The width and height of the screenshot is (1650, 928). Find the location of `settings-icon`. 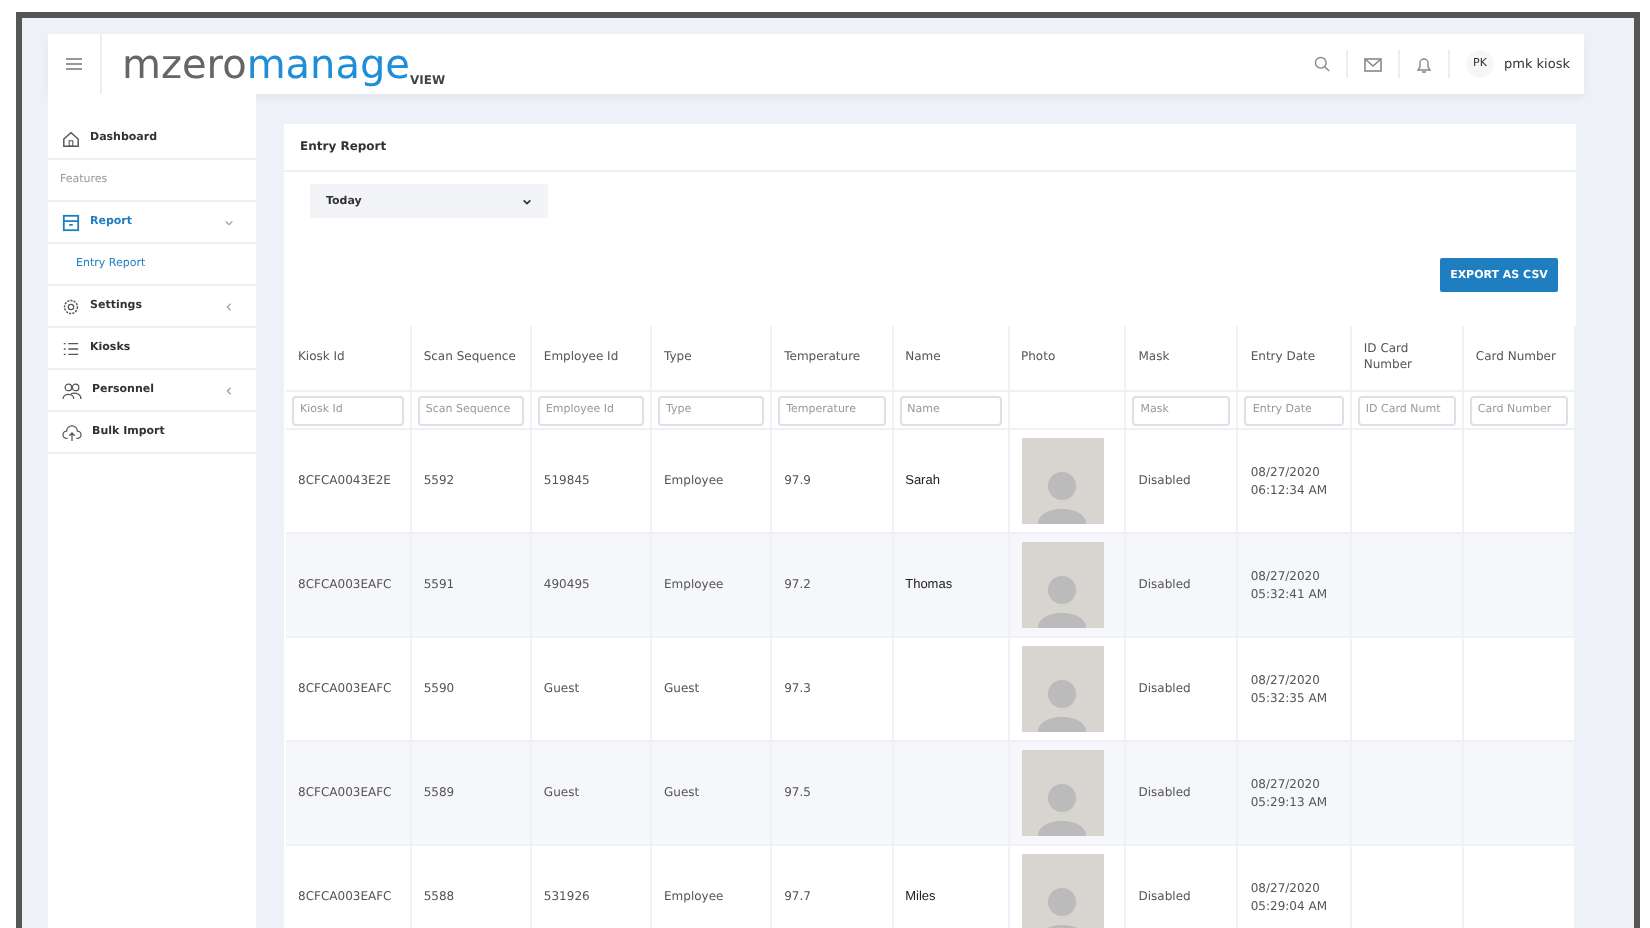

settings-icon is located at coordinates (71, 306).